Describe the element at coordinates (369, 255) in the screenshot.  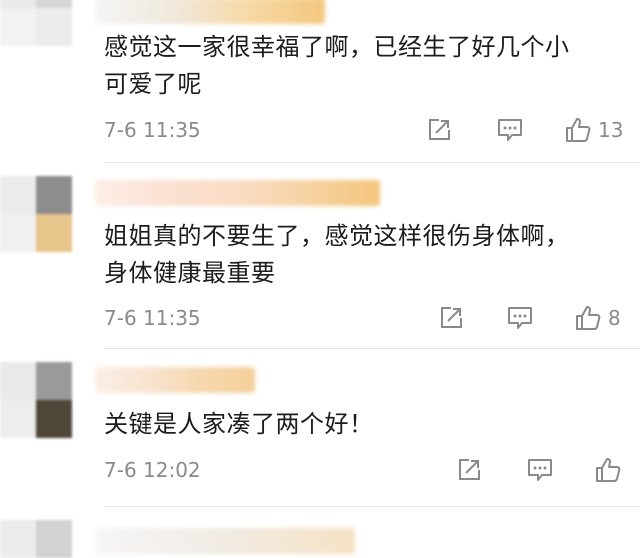
I see `comment-text: 姐姐真的不要生了，感觉这样很伤身体啊， 身体健康最重要` at that location.